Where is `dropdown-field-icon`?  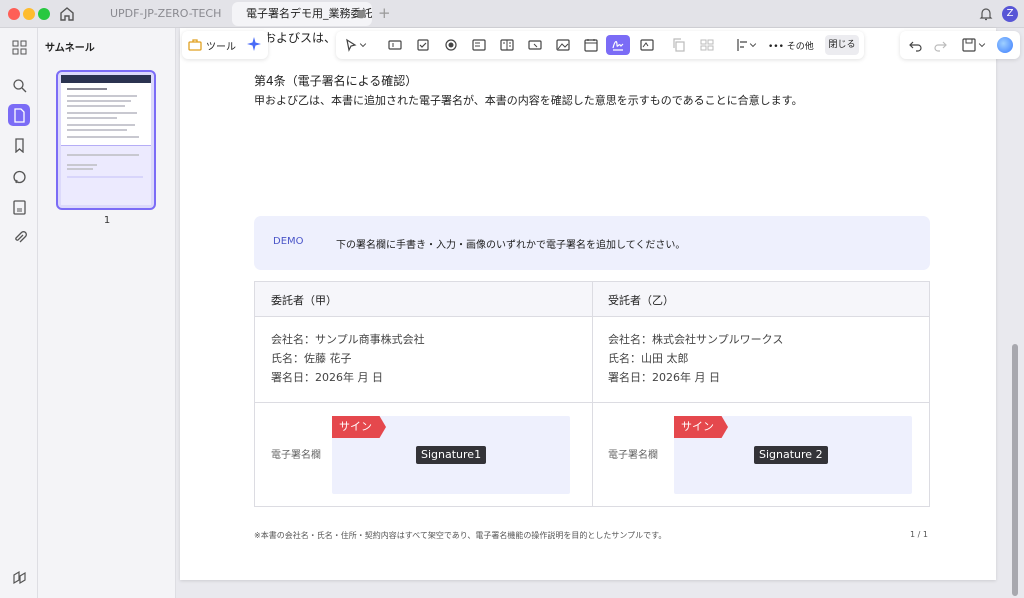
dropdown-field-icon is located at coordinates (479, 45).